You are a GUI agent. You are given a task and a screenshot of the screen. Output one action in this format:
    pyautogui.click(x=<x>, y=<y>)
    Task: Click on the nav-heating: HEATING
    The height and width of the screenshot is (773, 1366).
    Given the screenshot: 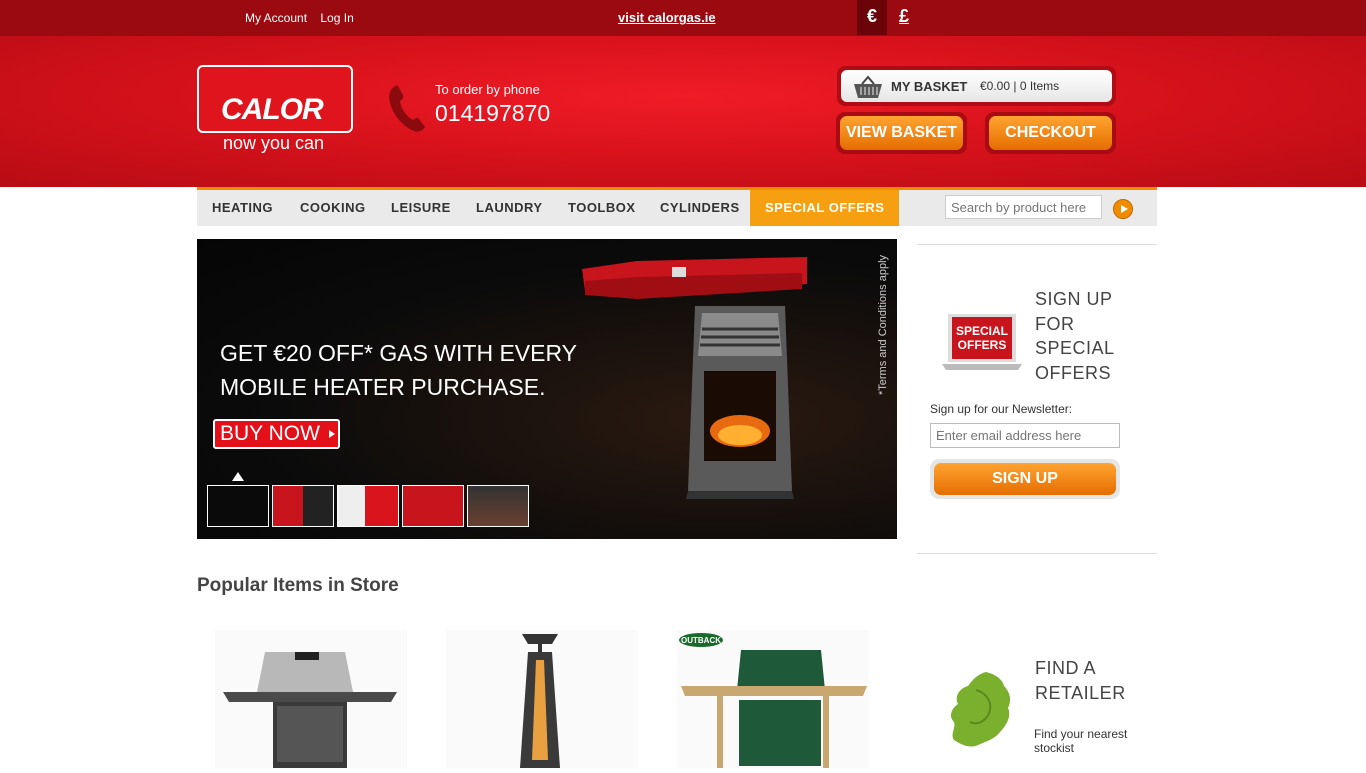 What is the action you would take?
    pyautogui.click(x=242, y=208)
    